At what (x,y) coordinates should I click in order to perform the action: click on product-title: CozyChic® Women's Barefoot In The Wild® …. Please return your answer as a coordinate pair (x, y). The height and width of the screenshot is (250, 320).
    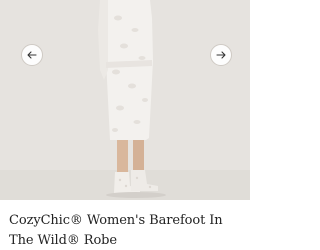
    Looking at the image, I should click on (116, 230).